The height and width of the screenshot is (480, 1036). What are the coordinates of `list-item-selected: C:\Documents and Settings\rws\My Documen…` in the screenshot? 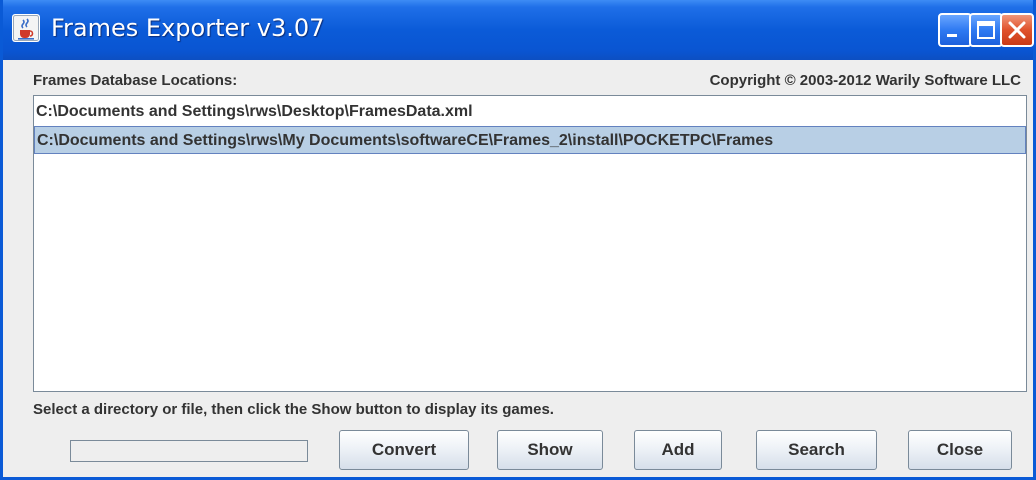 It's located at (530, 140).